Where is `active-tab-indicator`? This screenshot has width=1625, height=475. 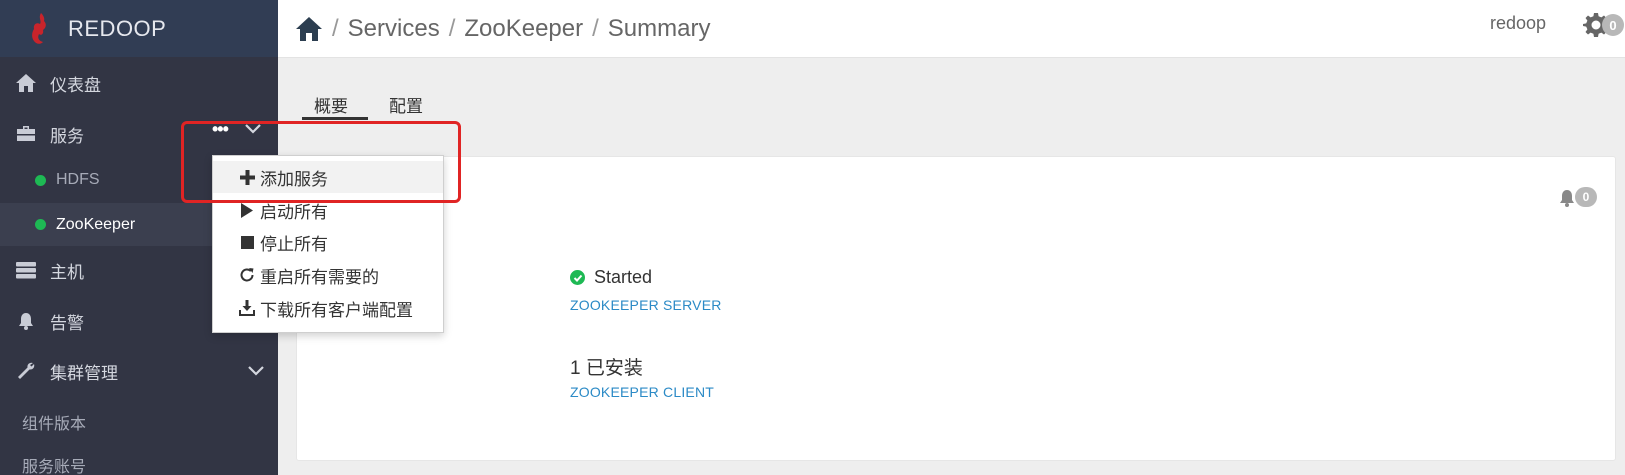 active-tab-indicator is located at coordinates (335, 118).